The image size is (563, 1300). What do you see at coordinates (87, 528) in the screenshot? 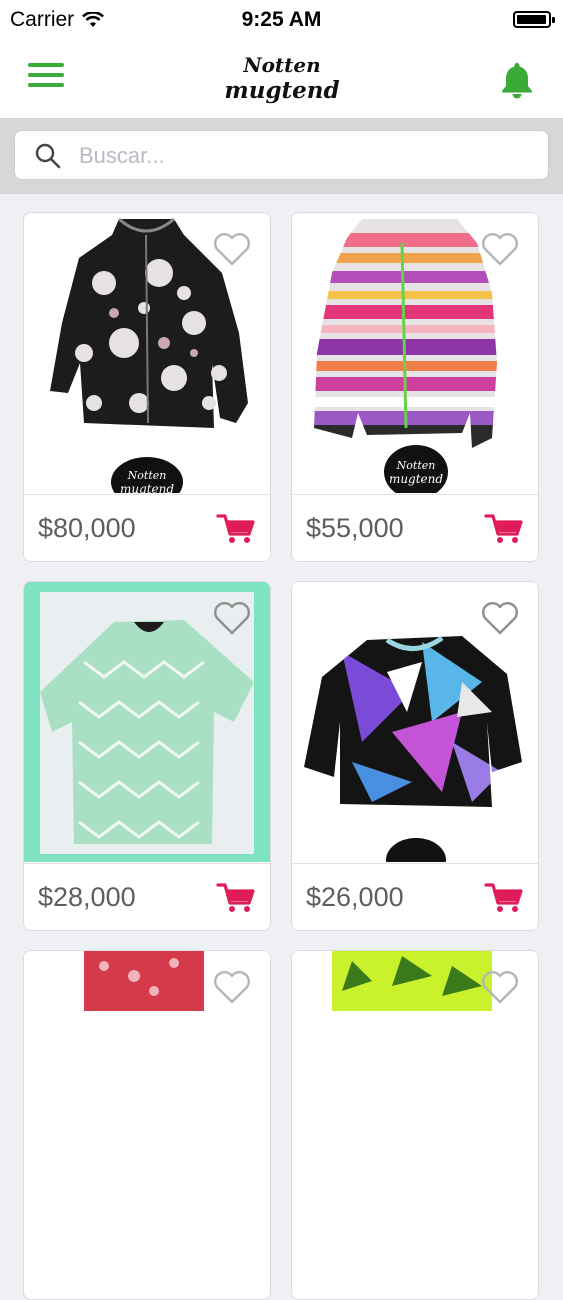
I see `product-price: $80,000` at bounding box center [87, 528].